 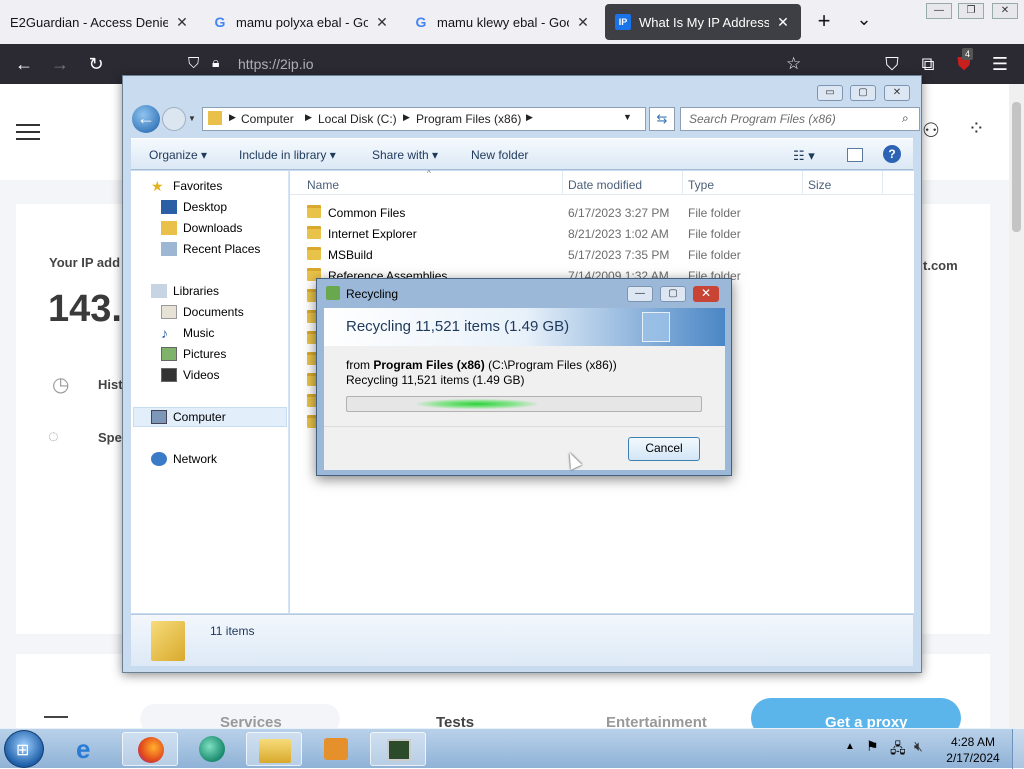 What do you see at coordinates (664, 449) in the screenshot?
I see `cancel-button: Cancel` at bounding box center [664, 449].